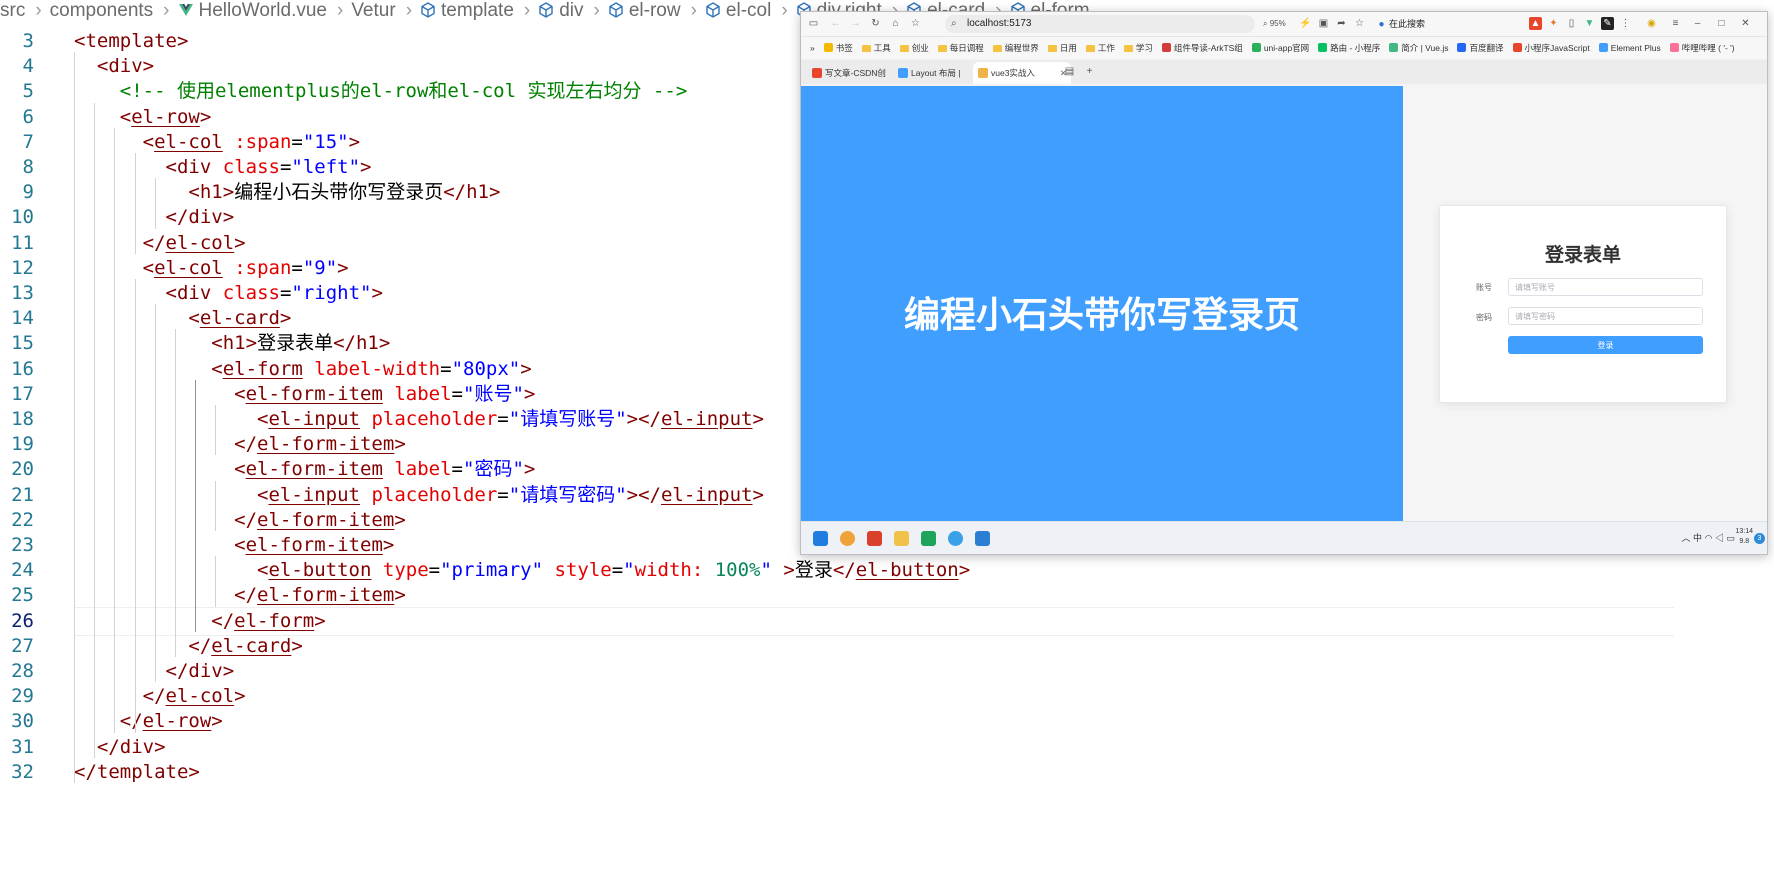 This screenshot has height=870, width=1774. I want to click on breadcrumb-item: div, so click(561, 11).